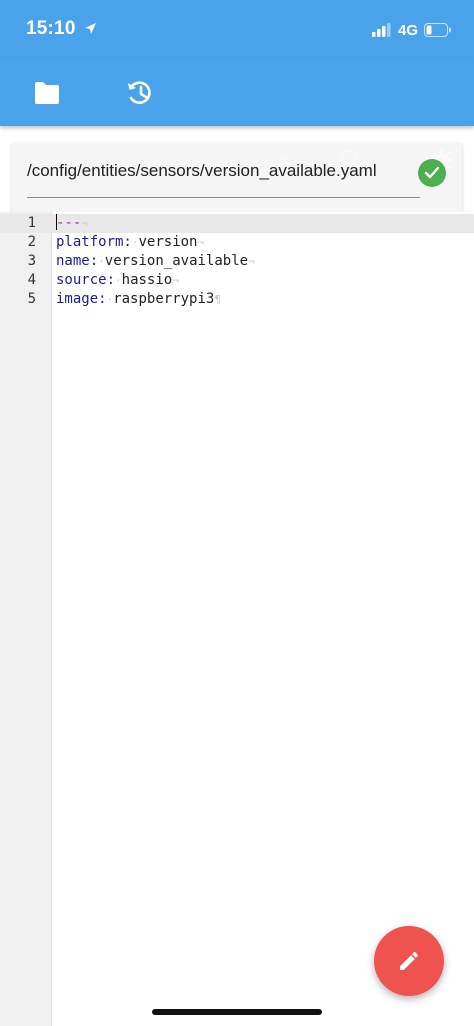  I want to click on browse-files-button, so click(47, 93).